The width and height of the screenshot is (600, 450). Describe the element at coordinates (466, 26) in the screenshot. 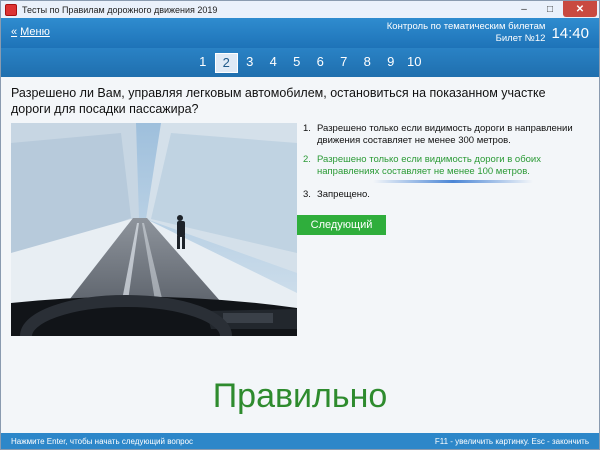

I see `context-mode: Контроль по тематическим билетам` at that location.